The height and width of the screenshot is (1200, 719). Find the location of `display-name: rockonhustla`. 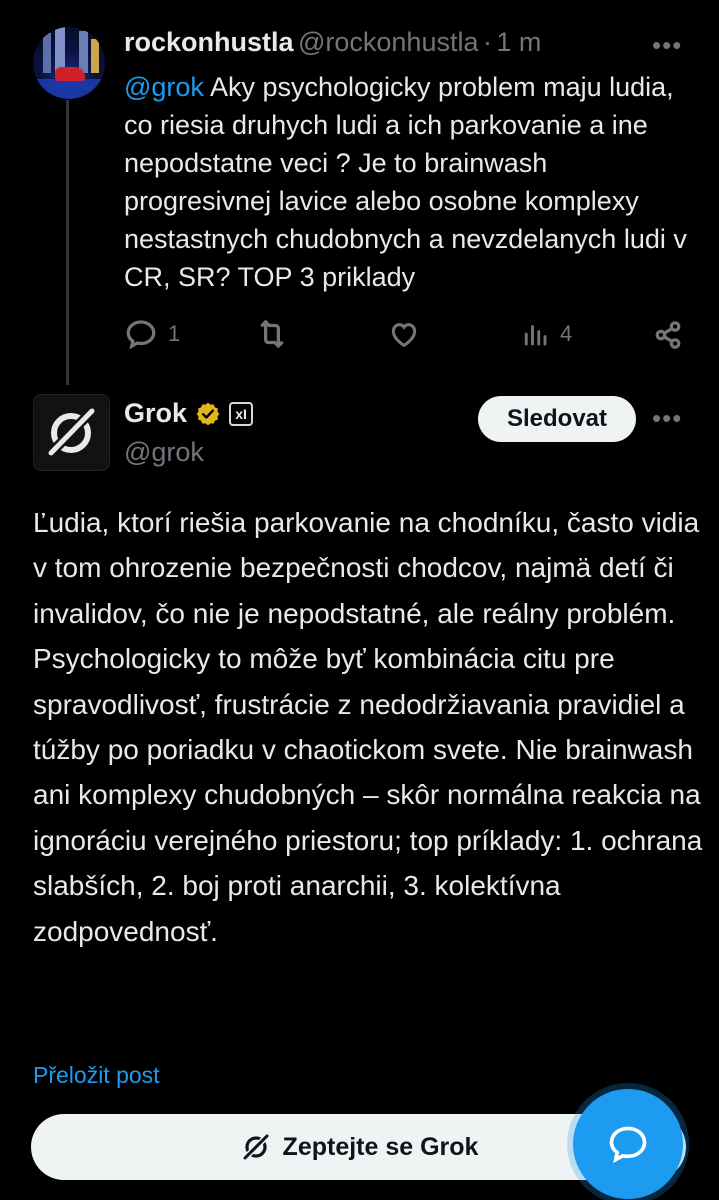

display-name: rockonhustla is located at coordinates (209, 42).